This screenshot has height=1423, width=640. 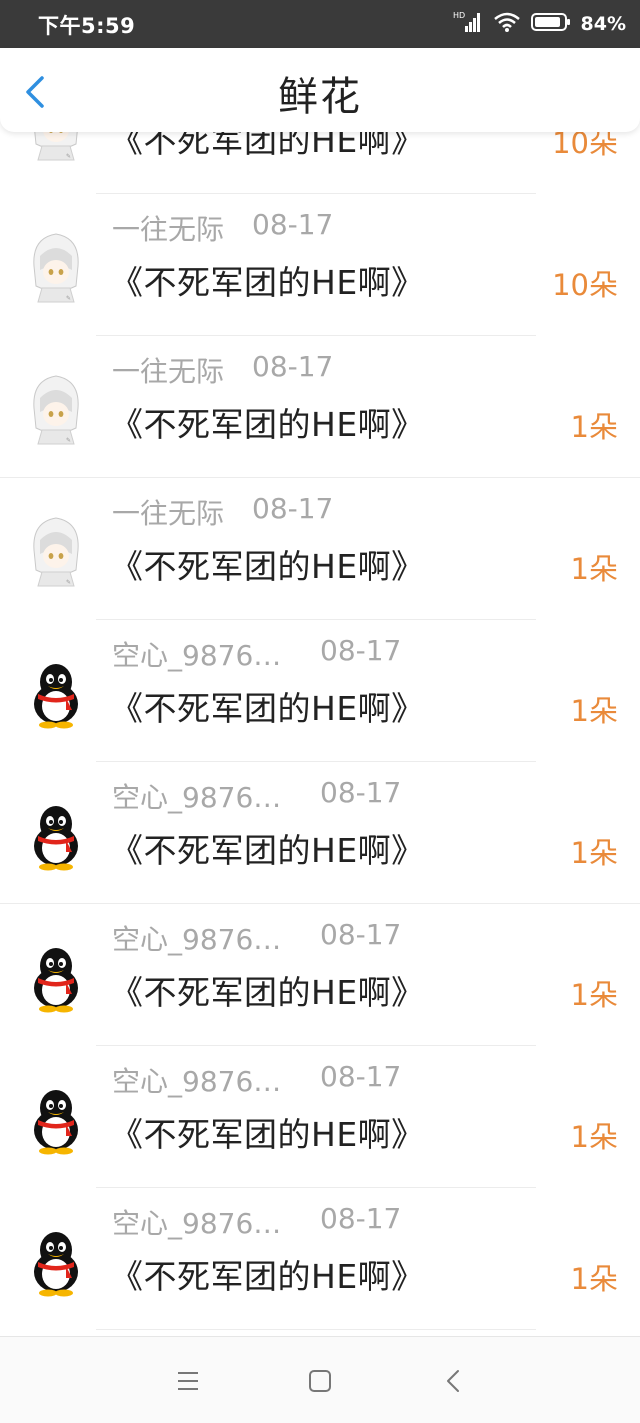 I want to click on back-triangle-icon, so click(x=453, y=1381).